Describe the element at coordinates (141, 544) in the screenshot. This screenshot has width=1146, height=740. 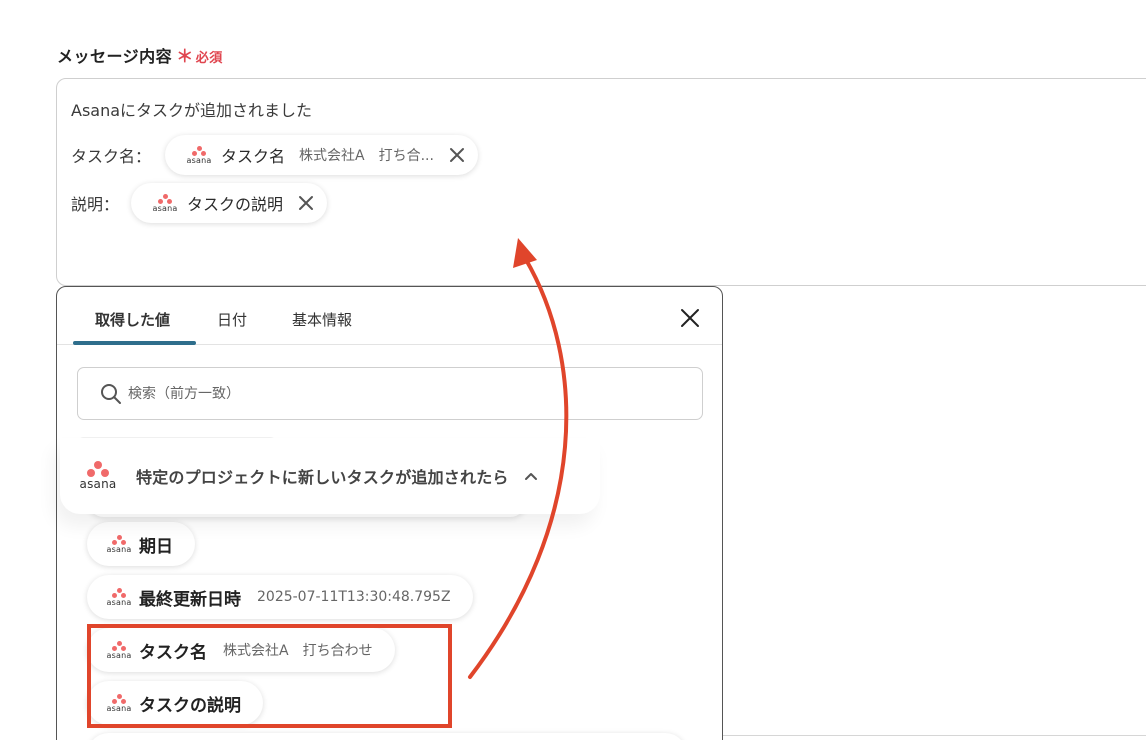
I see `list-item-due-date: asana 期日` at that location.